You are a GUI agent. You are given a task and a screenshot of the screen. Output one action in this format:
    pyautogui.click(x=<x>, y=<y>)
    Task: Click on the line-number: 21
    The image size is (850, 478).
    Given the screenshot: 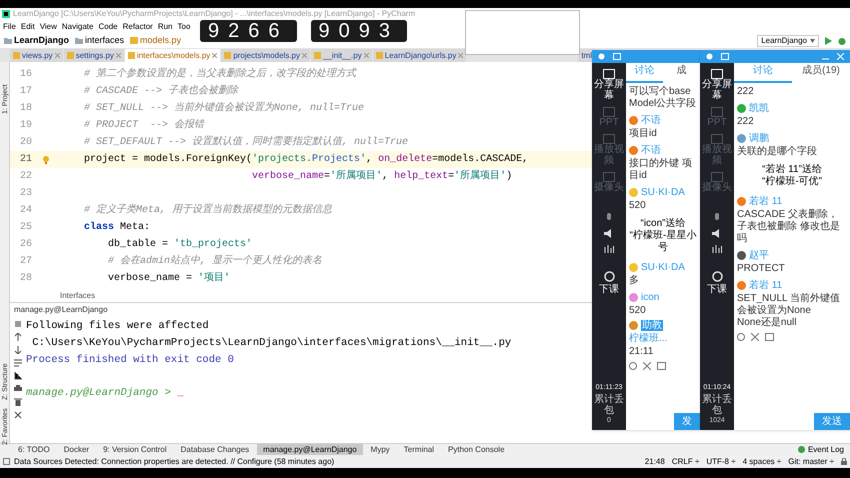 What is the action you would take?
    pyautogui.click(x=25, y=160)
    